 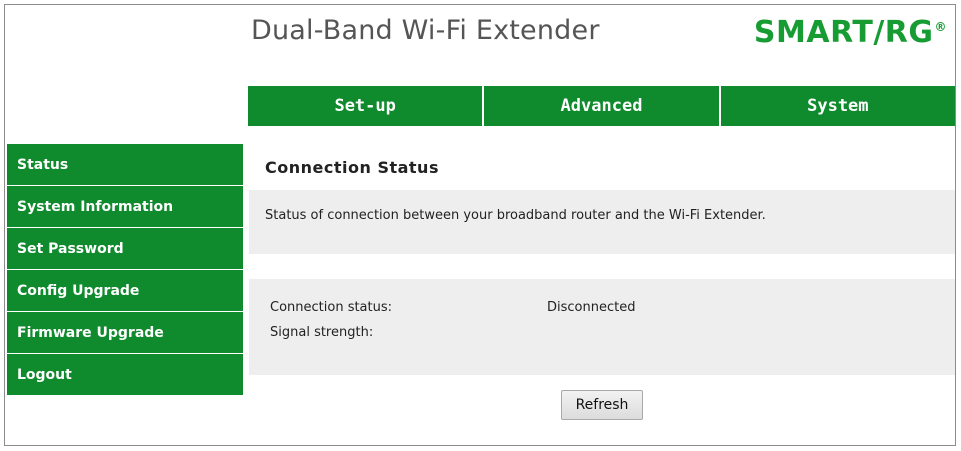 I want to click on connection-status-label: Connection status:, so click(x=331, y=307).